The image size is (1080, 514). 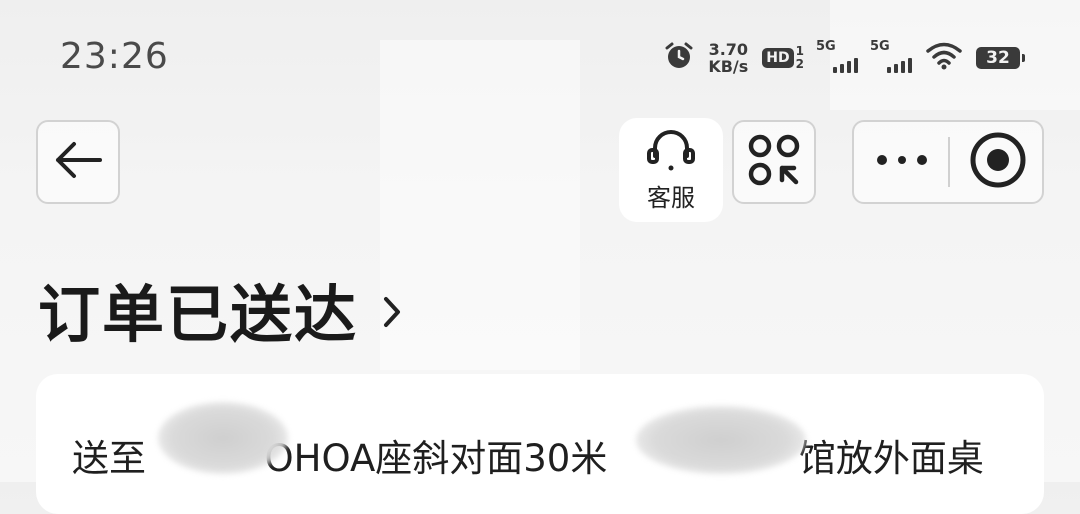 What do you see at coordinates (679, 58) in the screenshot?
I see `alarm-icon` at bounding box center [679, 58].